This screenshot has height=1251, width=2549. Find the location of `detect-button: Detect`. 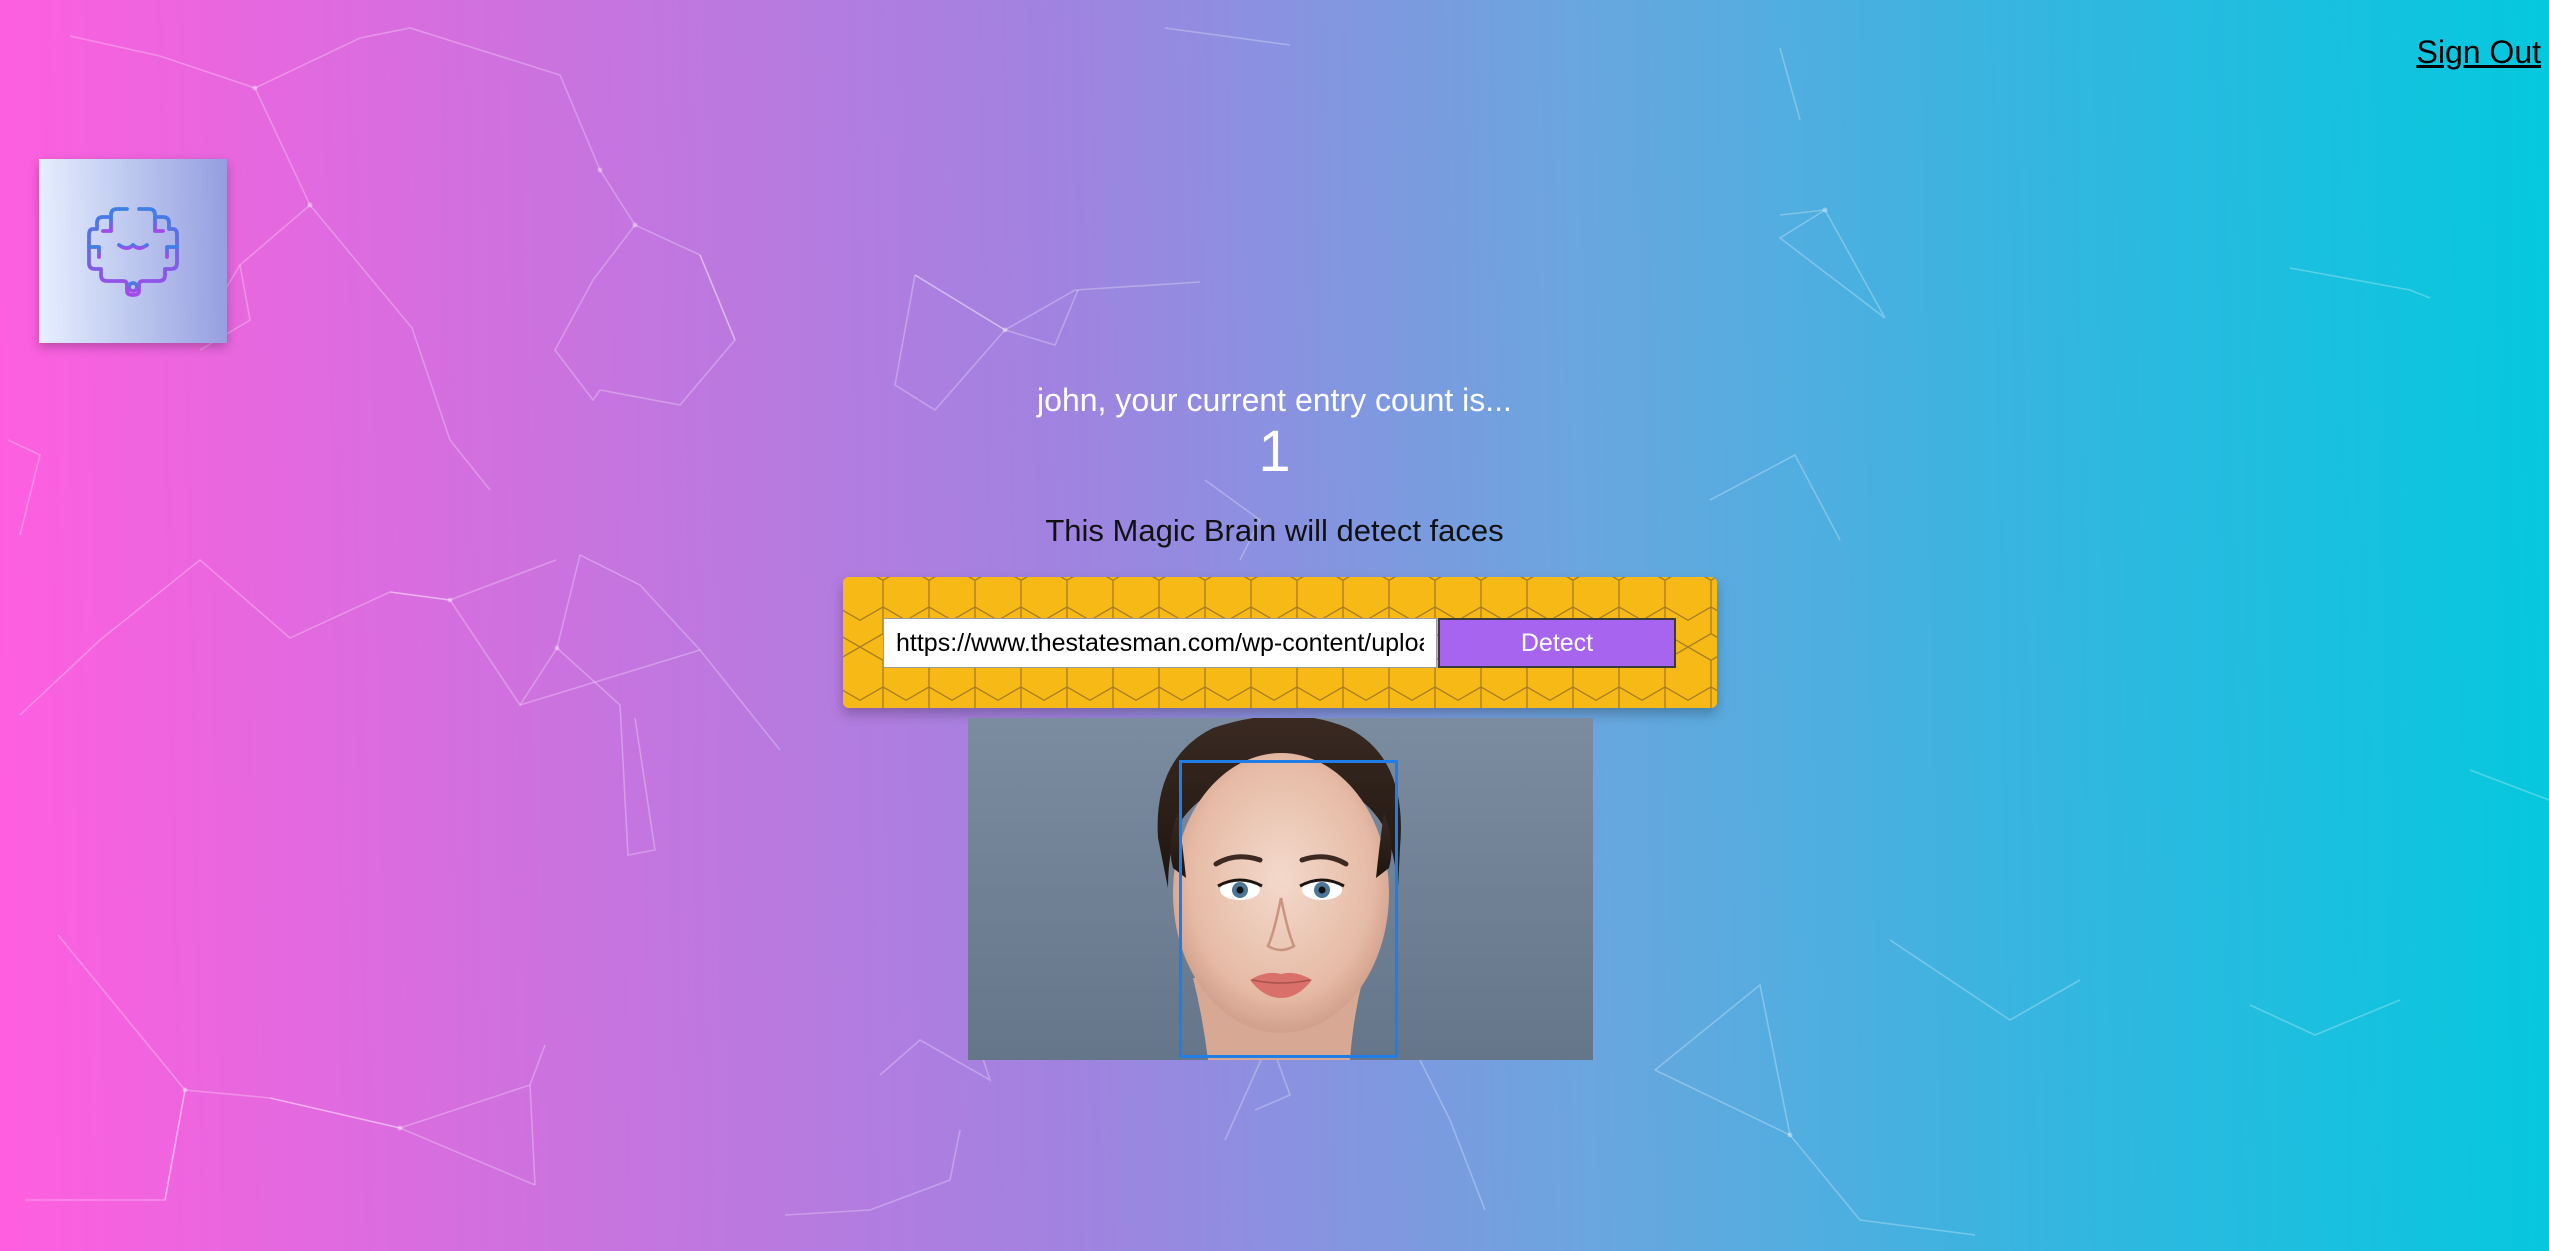

detect-button: Detect is located at coordinates (1557, 643).